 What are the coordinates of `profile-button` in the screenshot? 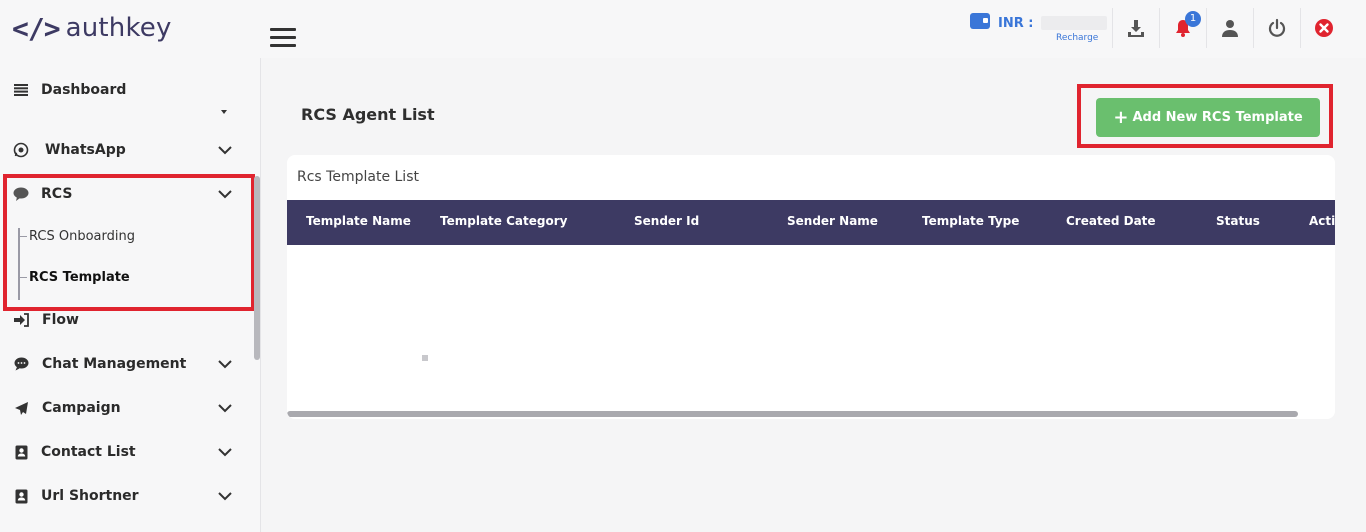 It's located at (1229, 28).